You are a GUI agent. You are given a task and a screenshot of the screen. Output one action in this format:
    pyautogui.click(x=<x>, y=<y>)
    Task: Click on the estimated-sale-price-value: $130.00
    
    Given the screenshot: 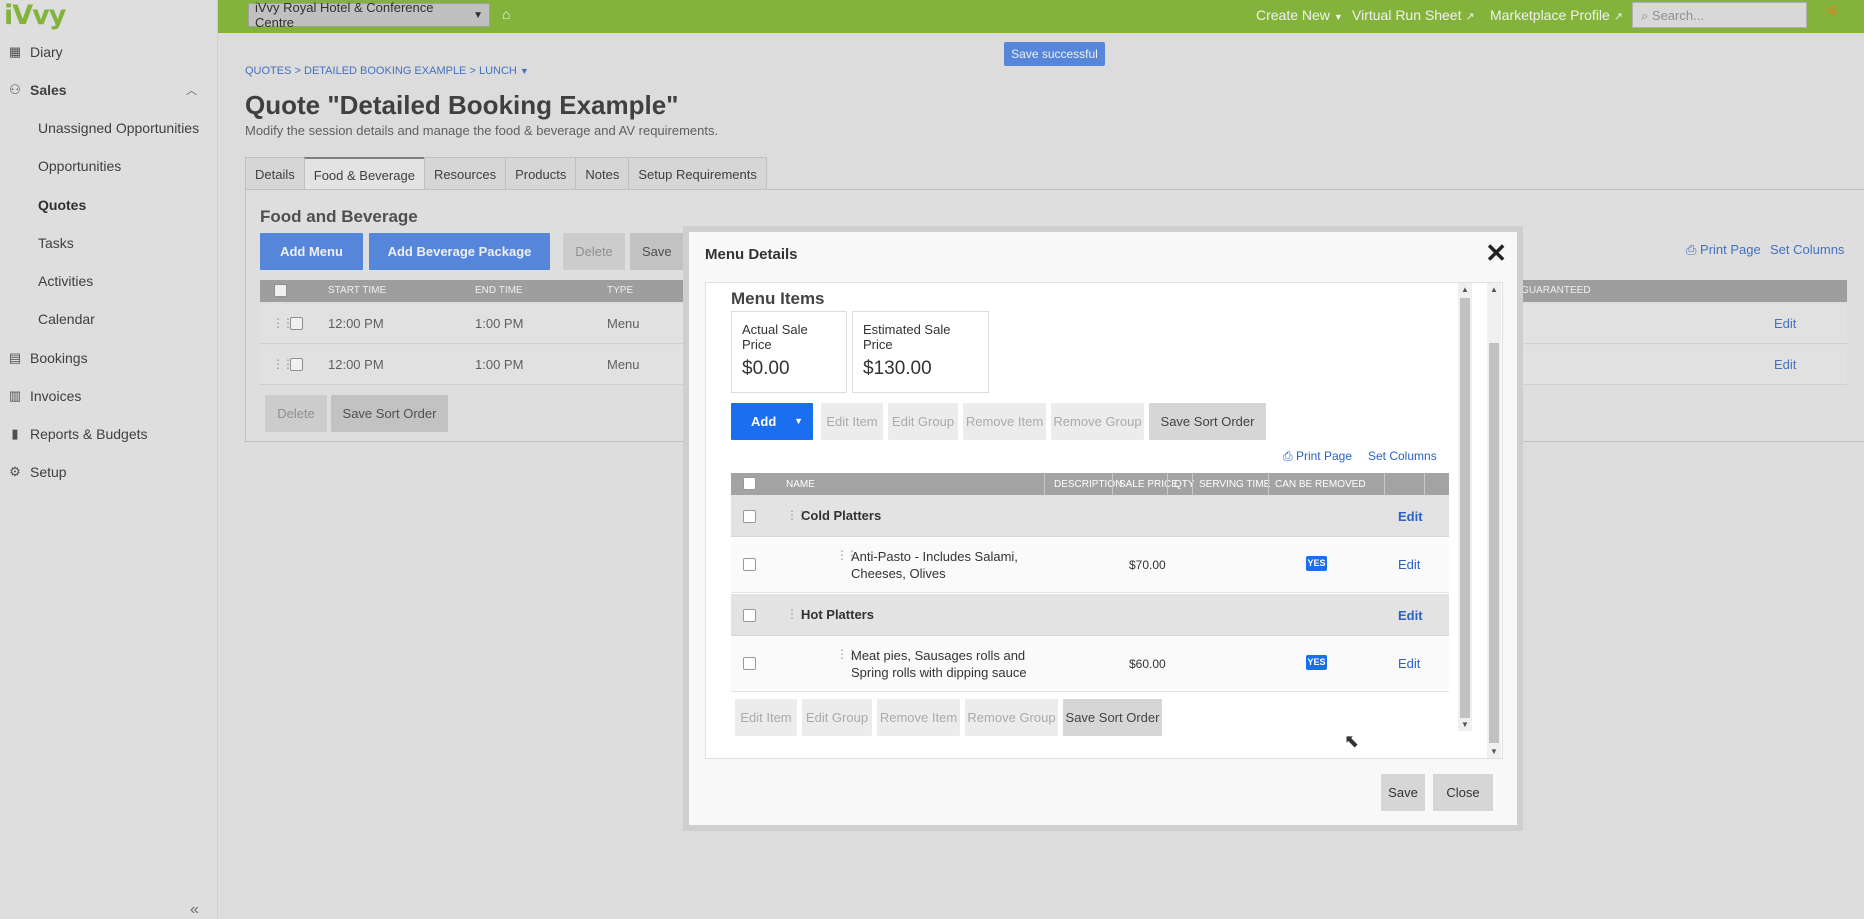 What is the action you would take?
    pyautogui.click(x=897, y=368)
    